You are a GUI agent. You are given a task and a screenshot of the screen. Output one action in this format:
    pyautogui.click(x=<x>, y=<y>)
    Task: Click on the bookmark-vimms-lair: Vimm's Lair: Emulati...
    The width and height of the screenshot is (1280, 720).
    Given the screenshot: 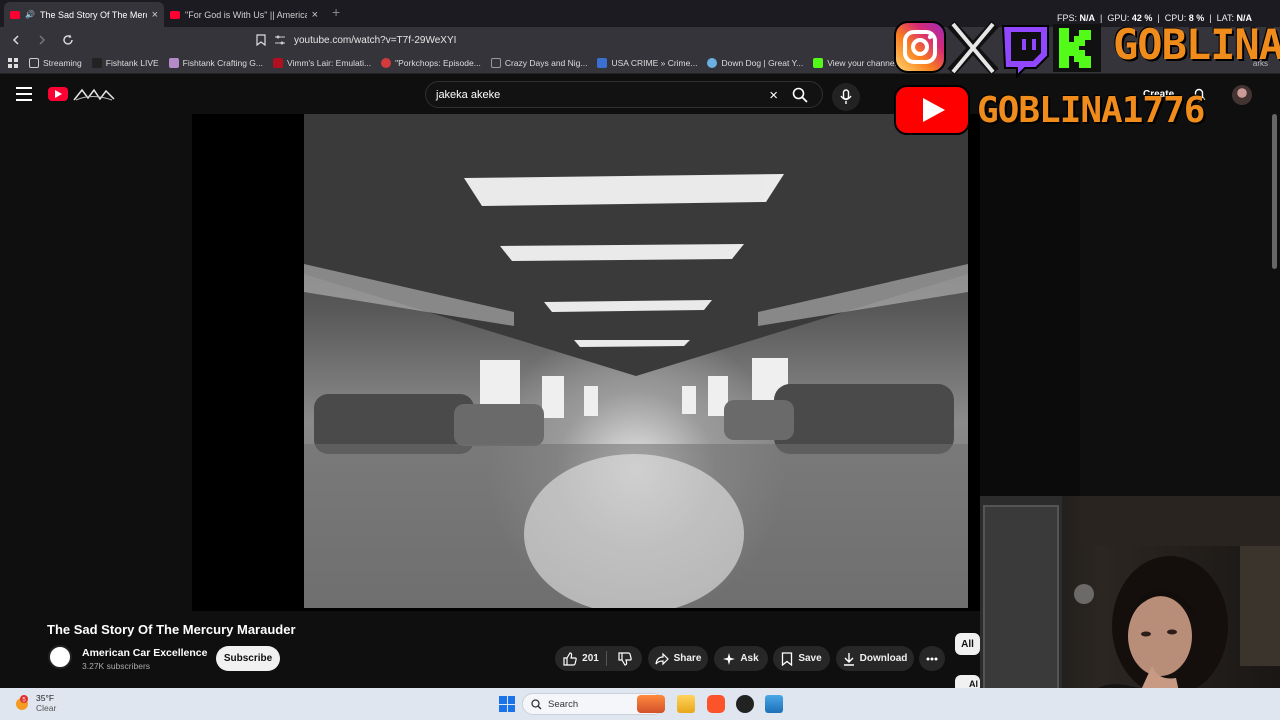 What is the action you would take?
    pyautogui.click(x=321, y=63)
    